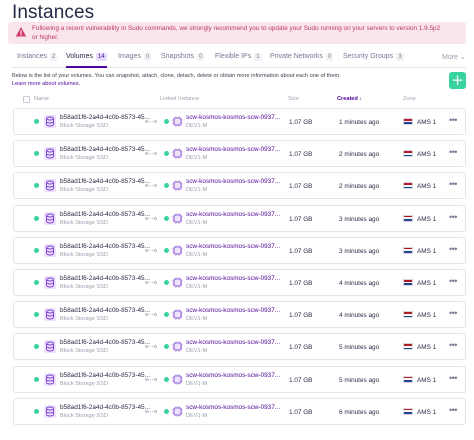  Describe the element at coordinates (457, 80) in the screenshot. I see `add-volume-button: +` at that location.